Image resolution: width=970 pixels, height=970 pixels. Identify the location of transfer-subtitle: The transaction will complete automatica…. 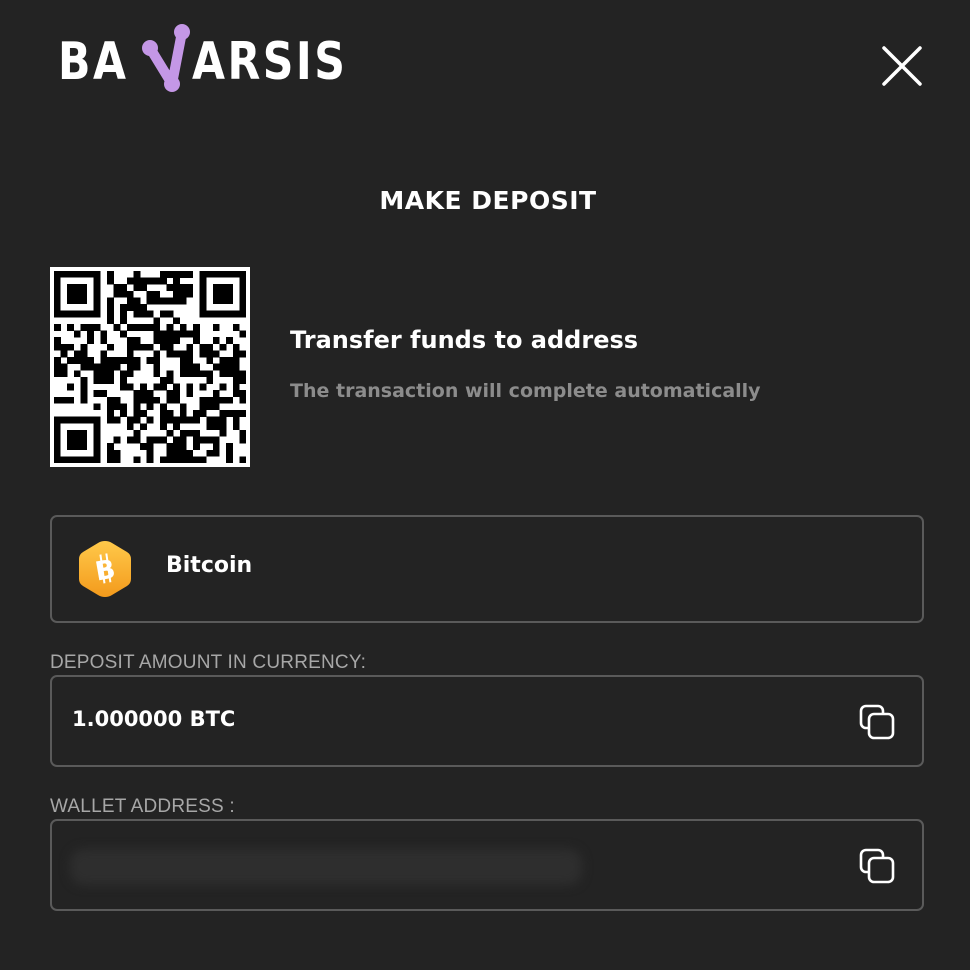
(525, 391).